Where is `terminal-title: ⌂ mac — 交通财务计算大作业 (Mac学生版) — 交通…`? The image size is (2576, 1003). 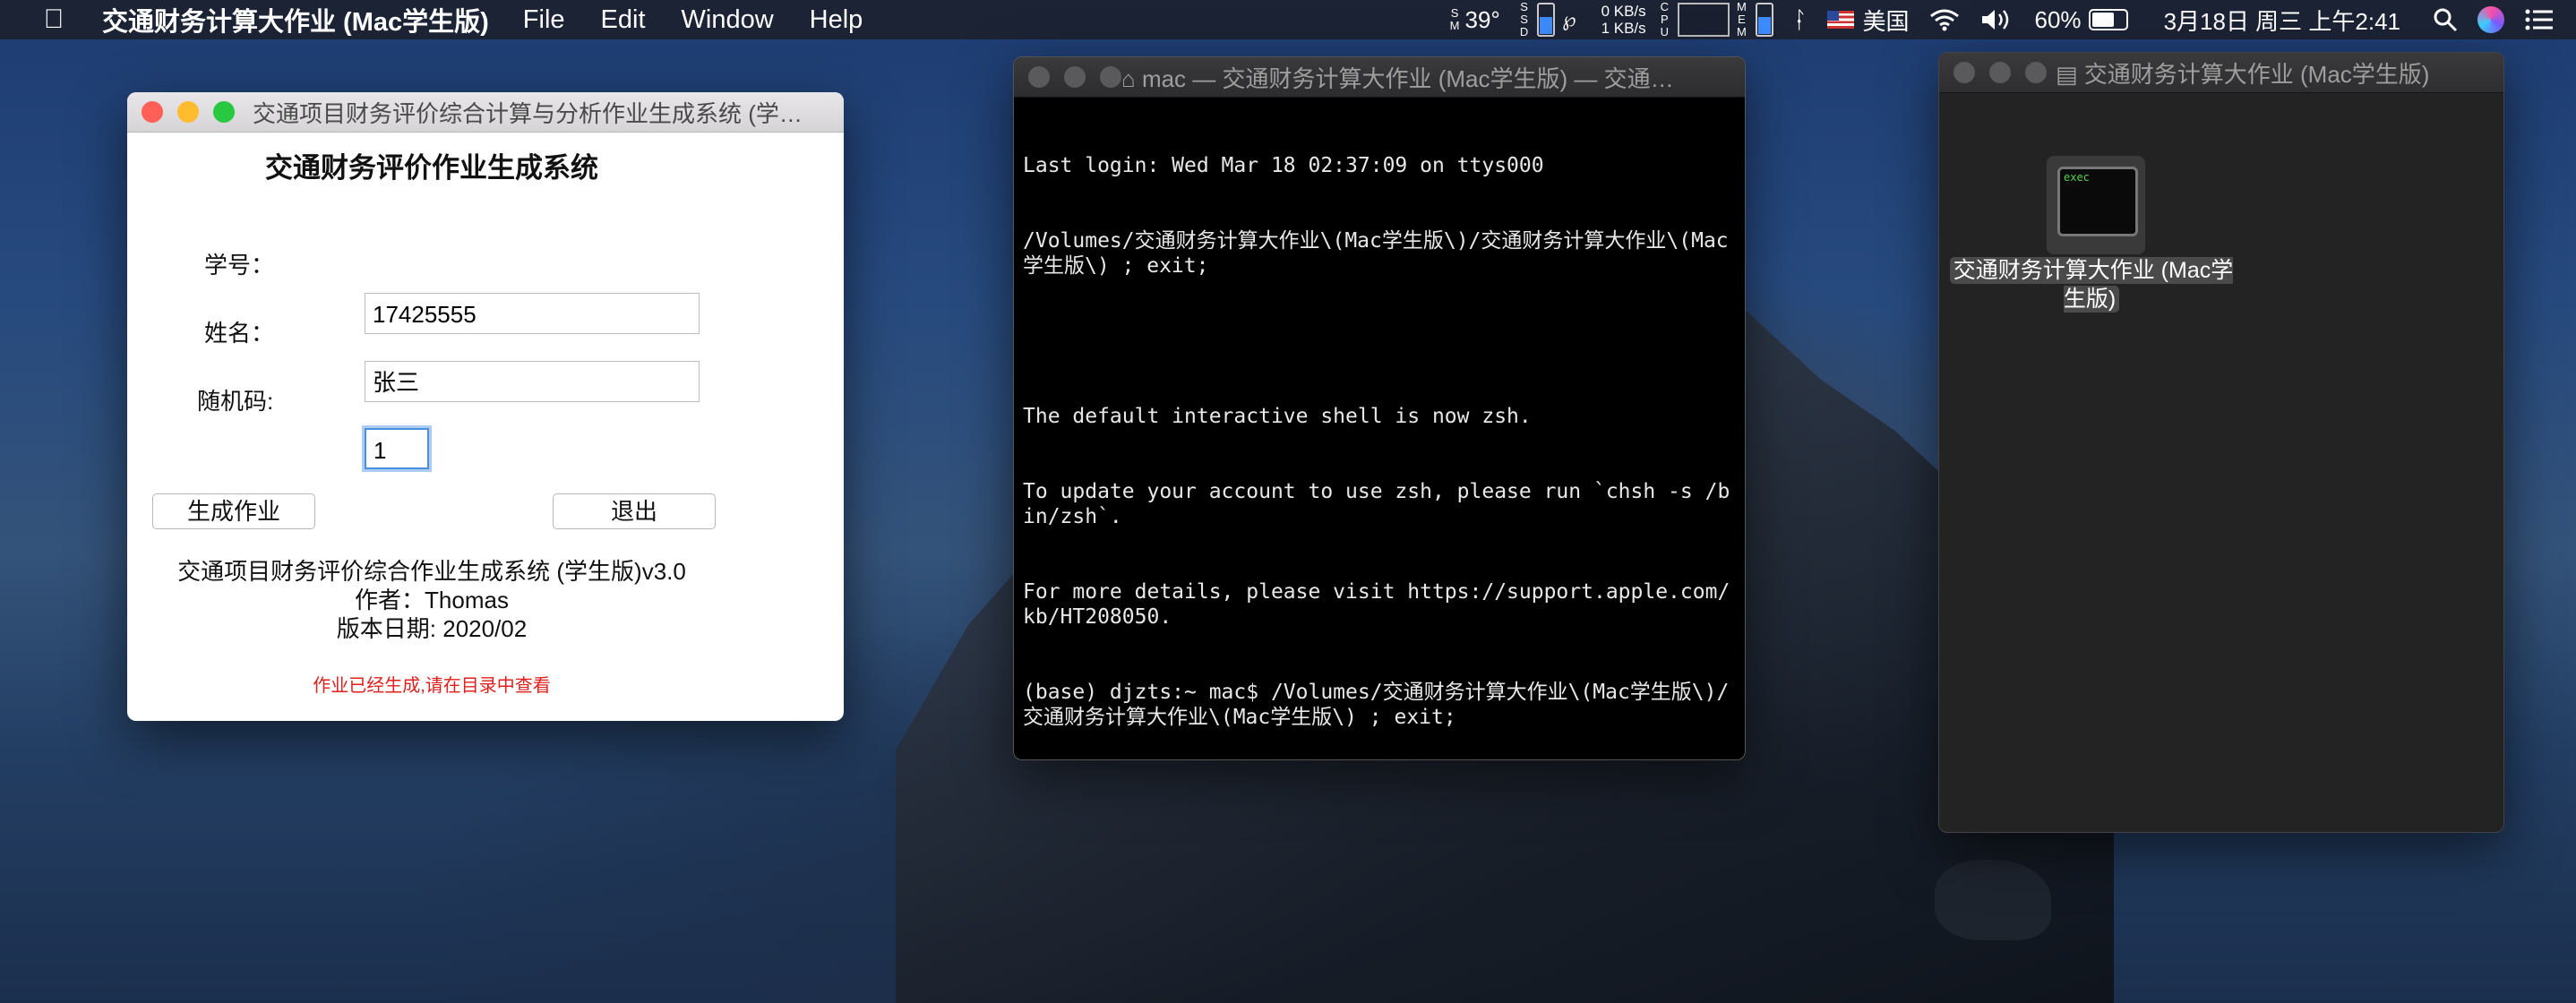
terminal-title: ⌂ mac — 交通财务计算大作业 (Mac学生版) — 交通… is located at coordinates (1428, 77).